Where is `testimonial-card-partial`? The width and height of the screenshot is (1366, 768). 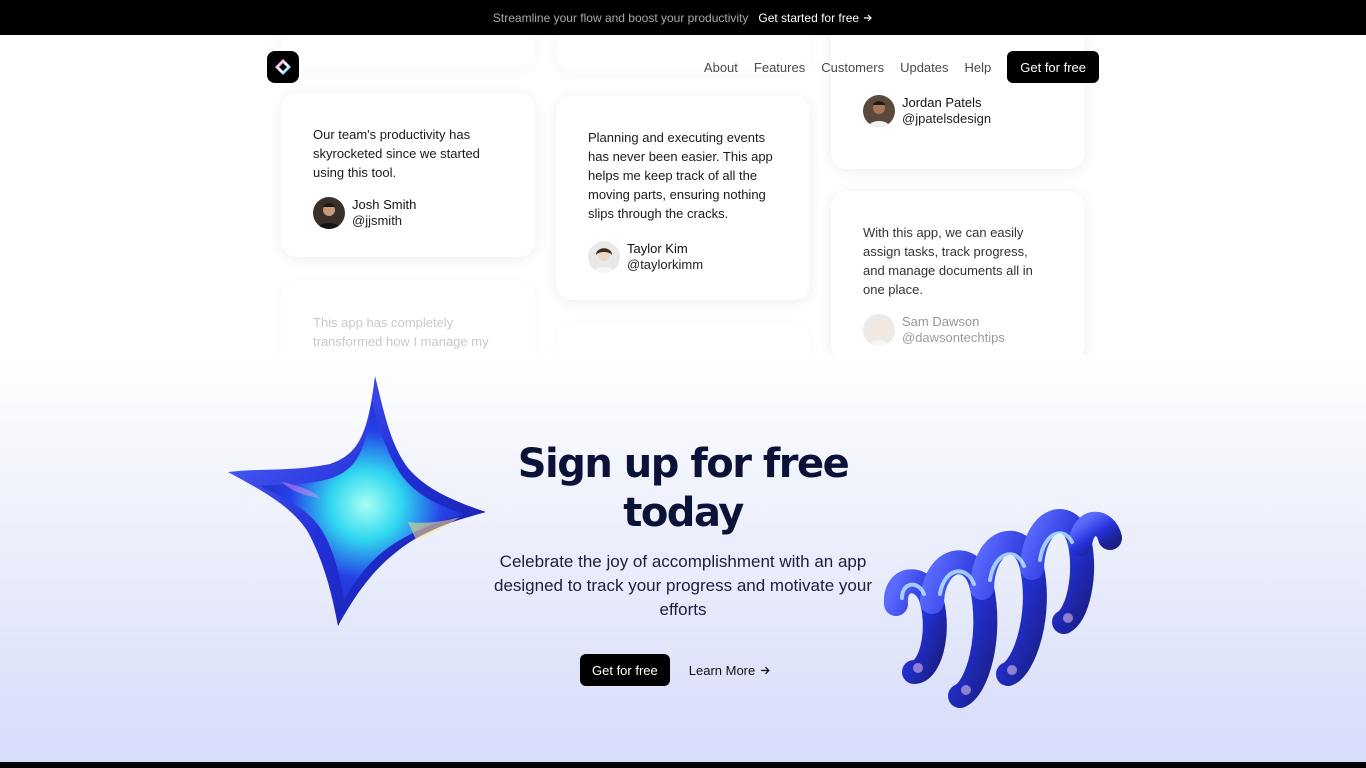
testimonial-card-partial is located at coordinates (683, 338).